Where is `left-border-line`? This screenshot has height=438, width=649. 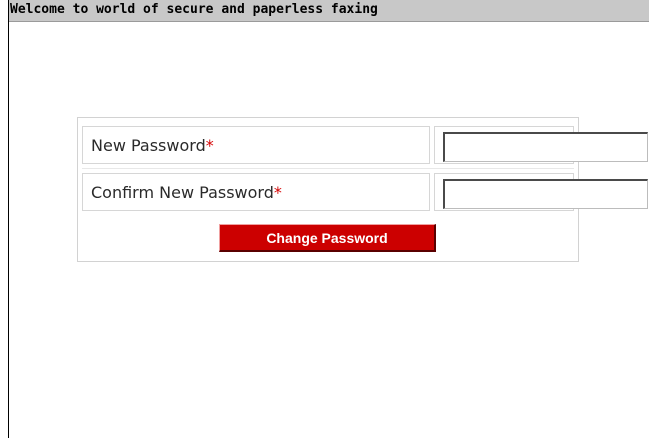
left-border-line is located at coordinates (8, 219).